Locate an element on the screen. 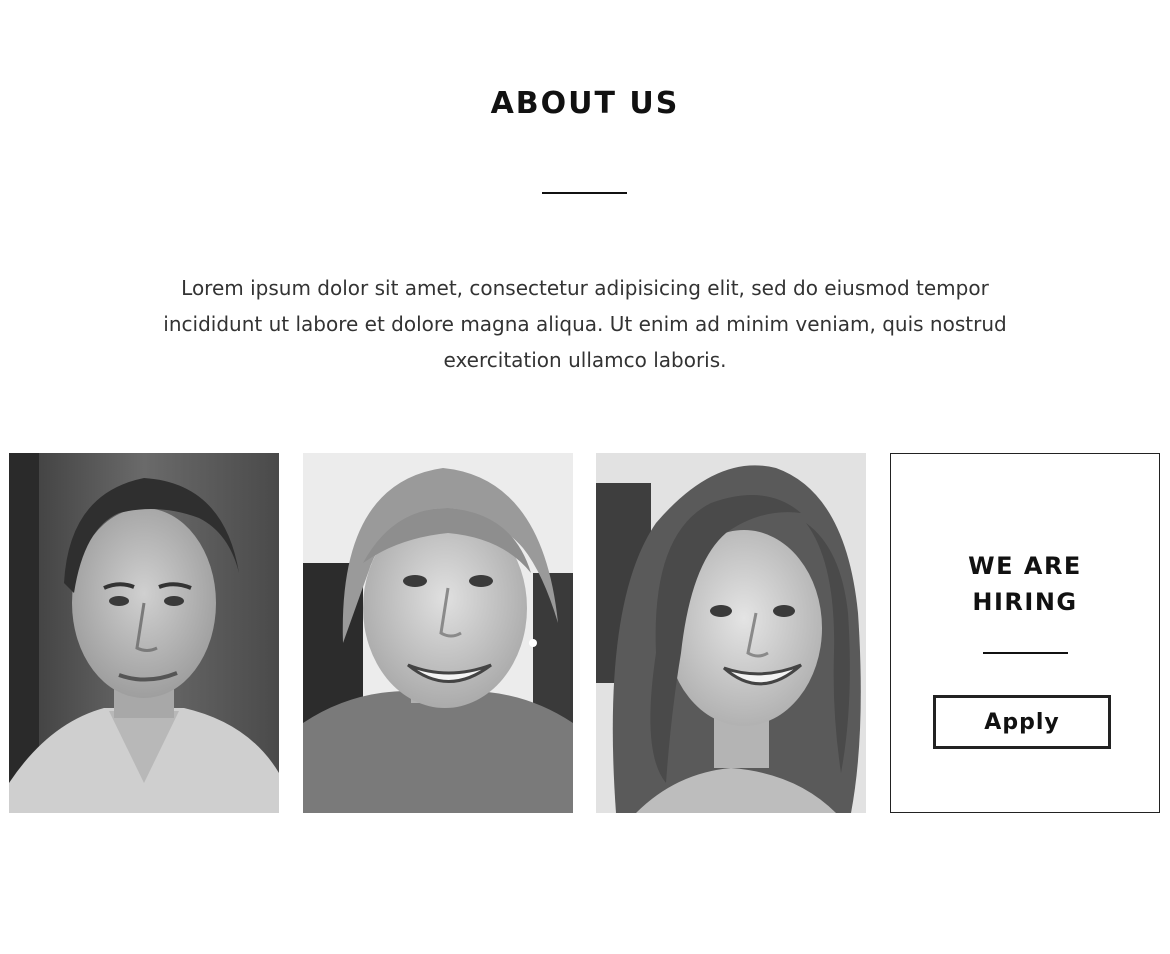 Image resolution: width=1170 pixels, height=954 pixels. apply-button: Apply is located at coordinates (1022, 722).